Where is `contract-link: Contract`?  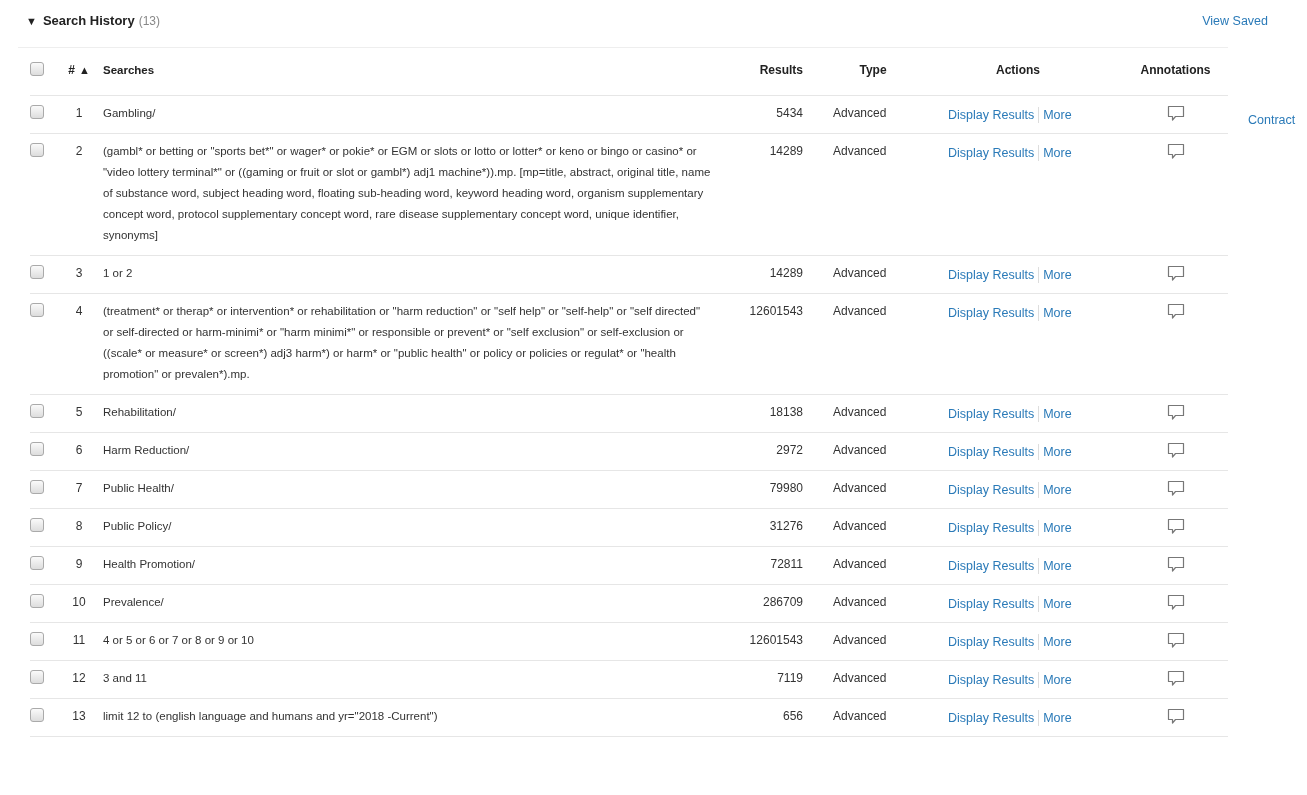
contract-link: Contract is located at coordinates (1272, 120).